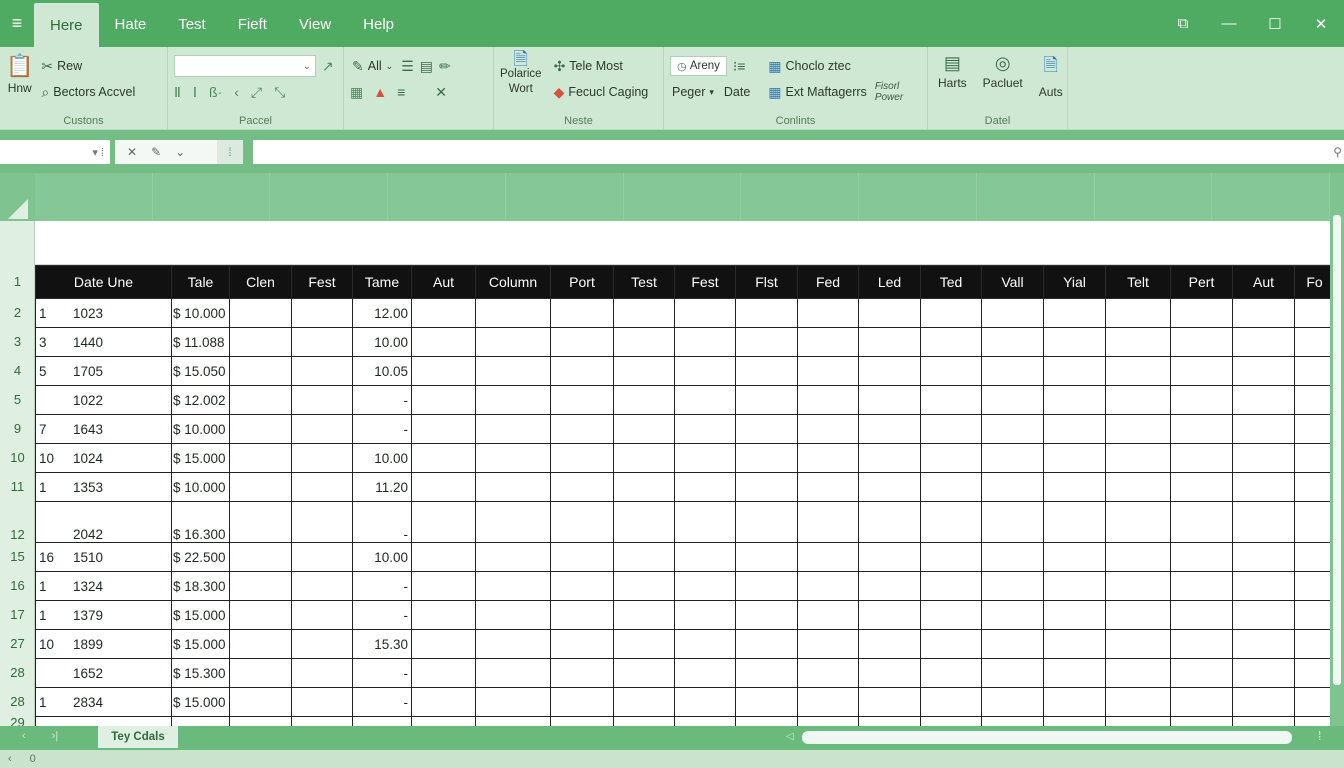 This screenshot has height=768, width=1344. Describe the element at coordinates (426, 66) in the screenshot. I see `align-block-icon: ▤` at that location.